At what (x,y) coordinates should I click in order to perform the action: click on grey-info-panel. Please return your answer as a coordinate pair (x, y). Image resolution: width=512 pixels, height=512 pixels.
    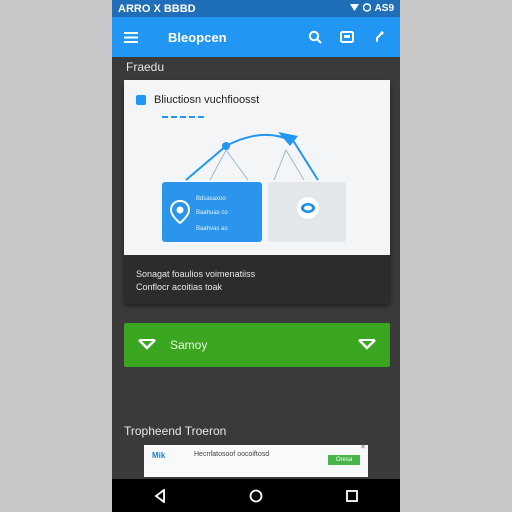
    Looking at the image, I should click on (307, 212).